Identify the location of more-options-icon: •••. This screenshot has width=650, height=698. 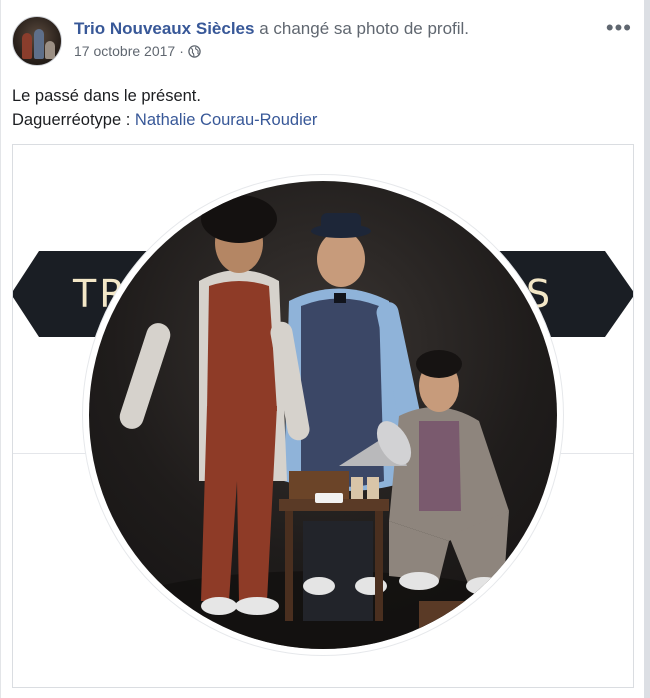
(619, 28).